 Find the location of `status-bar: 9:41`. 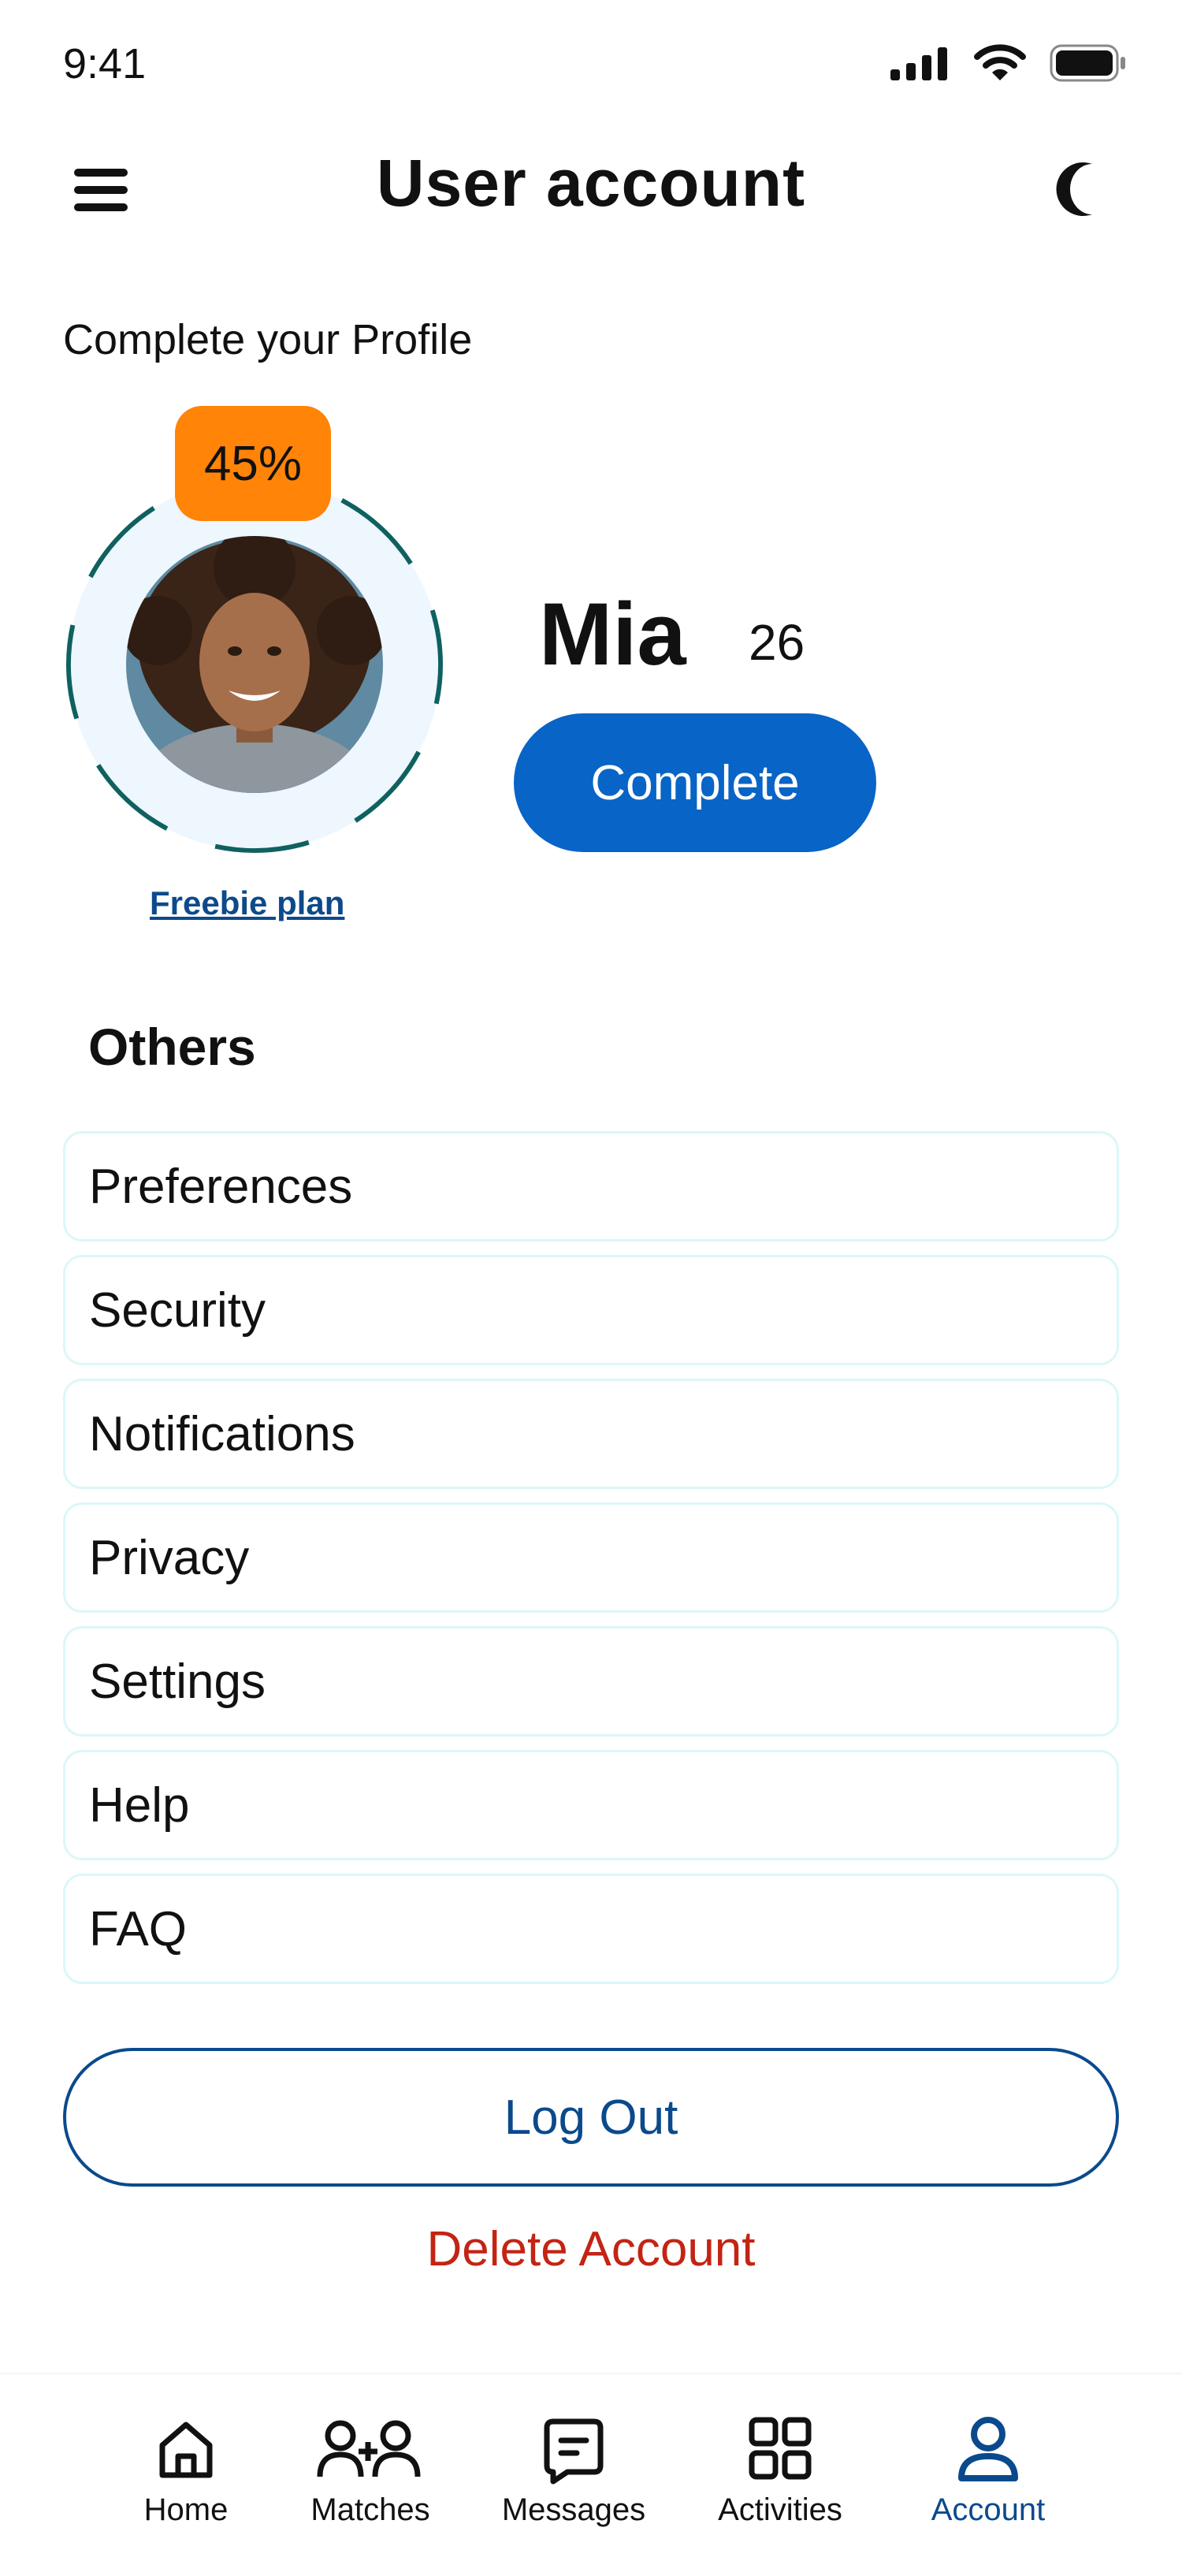

status-bar: 9:41 is located at coordinates (591, 59).